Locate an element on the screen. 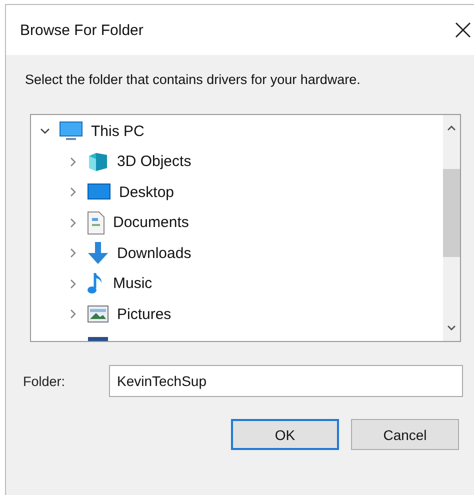  window-title: Browse For Folder is located at coordinates (82, 30).